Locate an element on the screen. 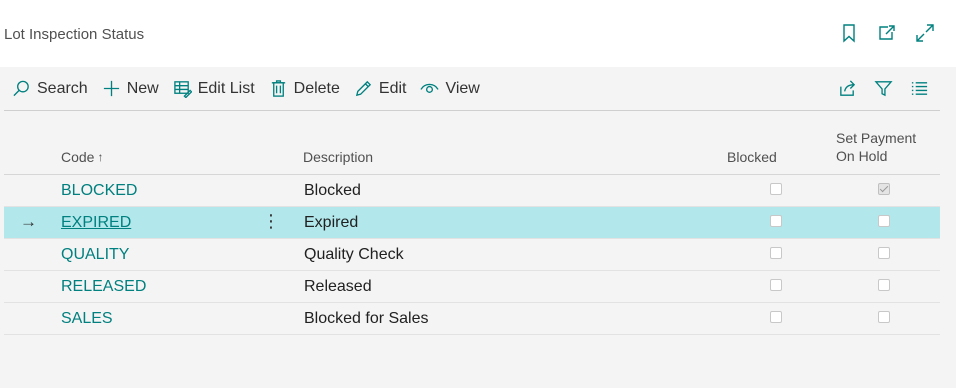 The image size is (956, 388). list-view-icon is located at coordinates (919, 89).